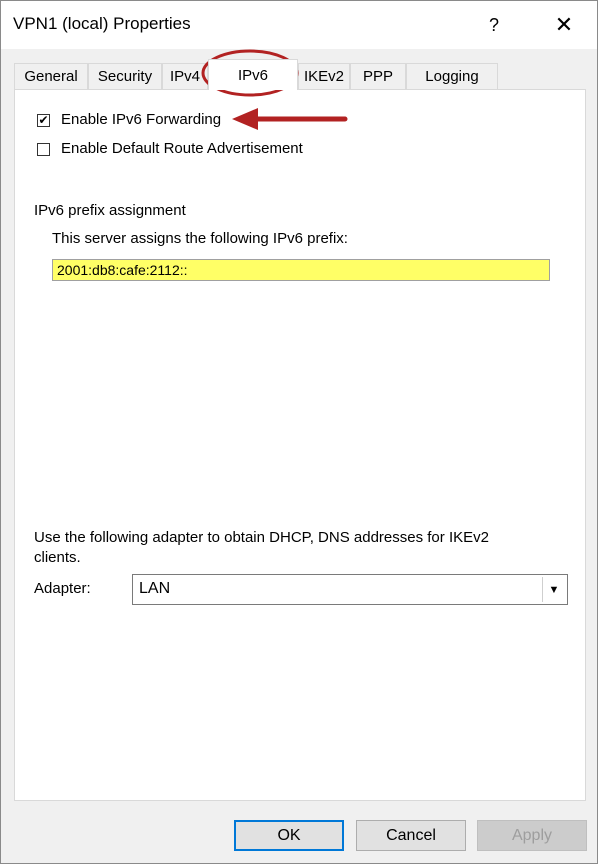 Image resolution: width=598 pixels, height=864 pixels. I want to click on tab-general: General, so click(51, 76).